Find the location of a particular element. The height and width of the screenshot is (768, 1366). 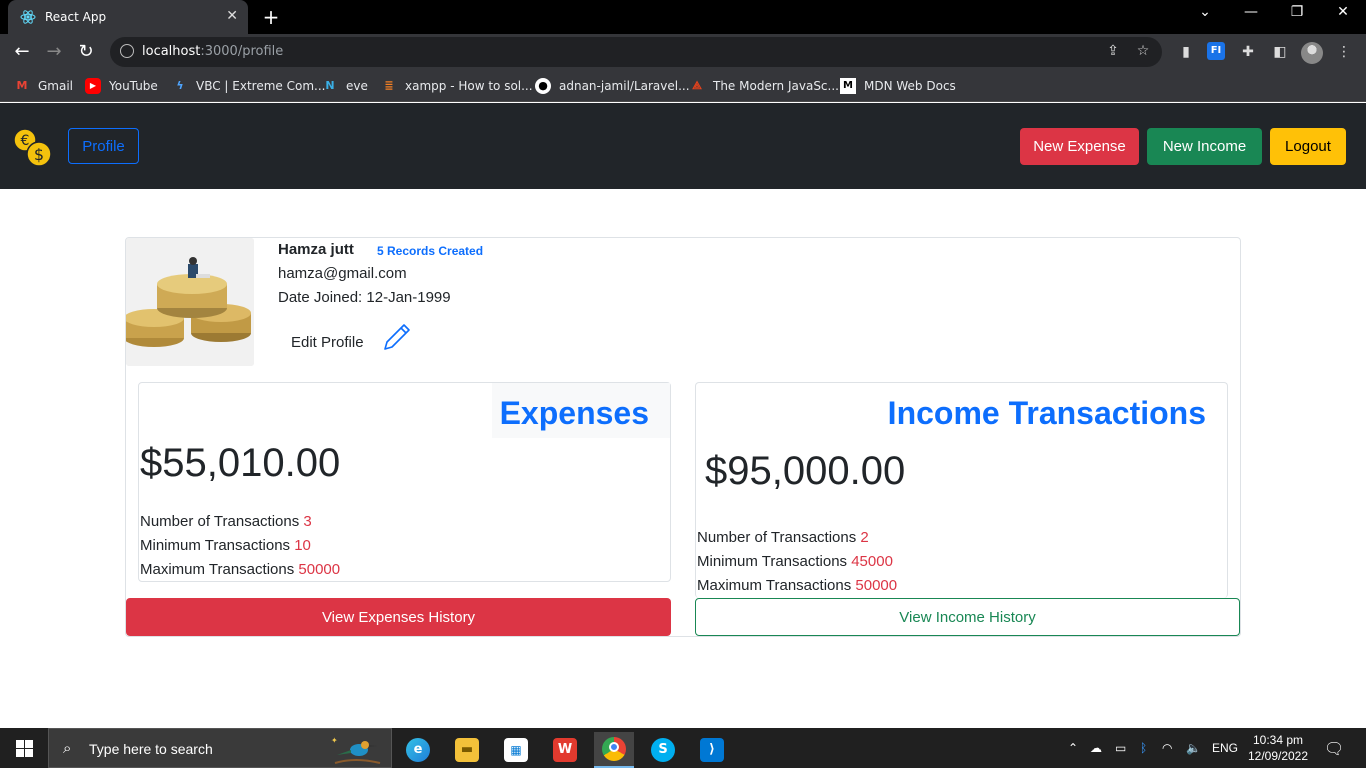

browser-tab-bar: React App ✕ + ⌄ — ❐ ✕ is located at coordinates (683, 17).